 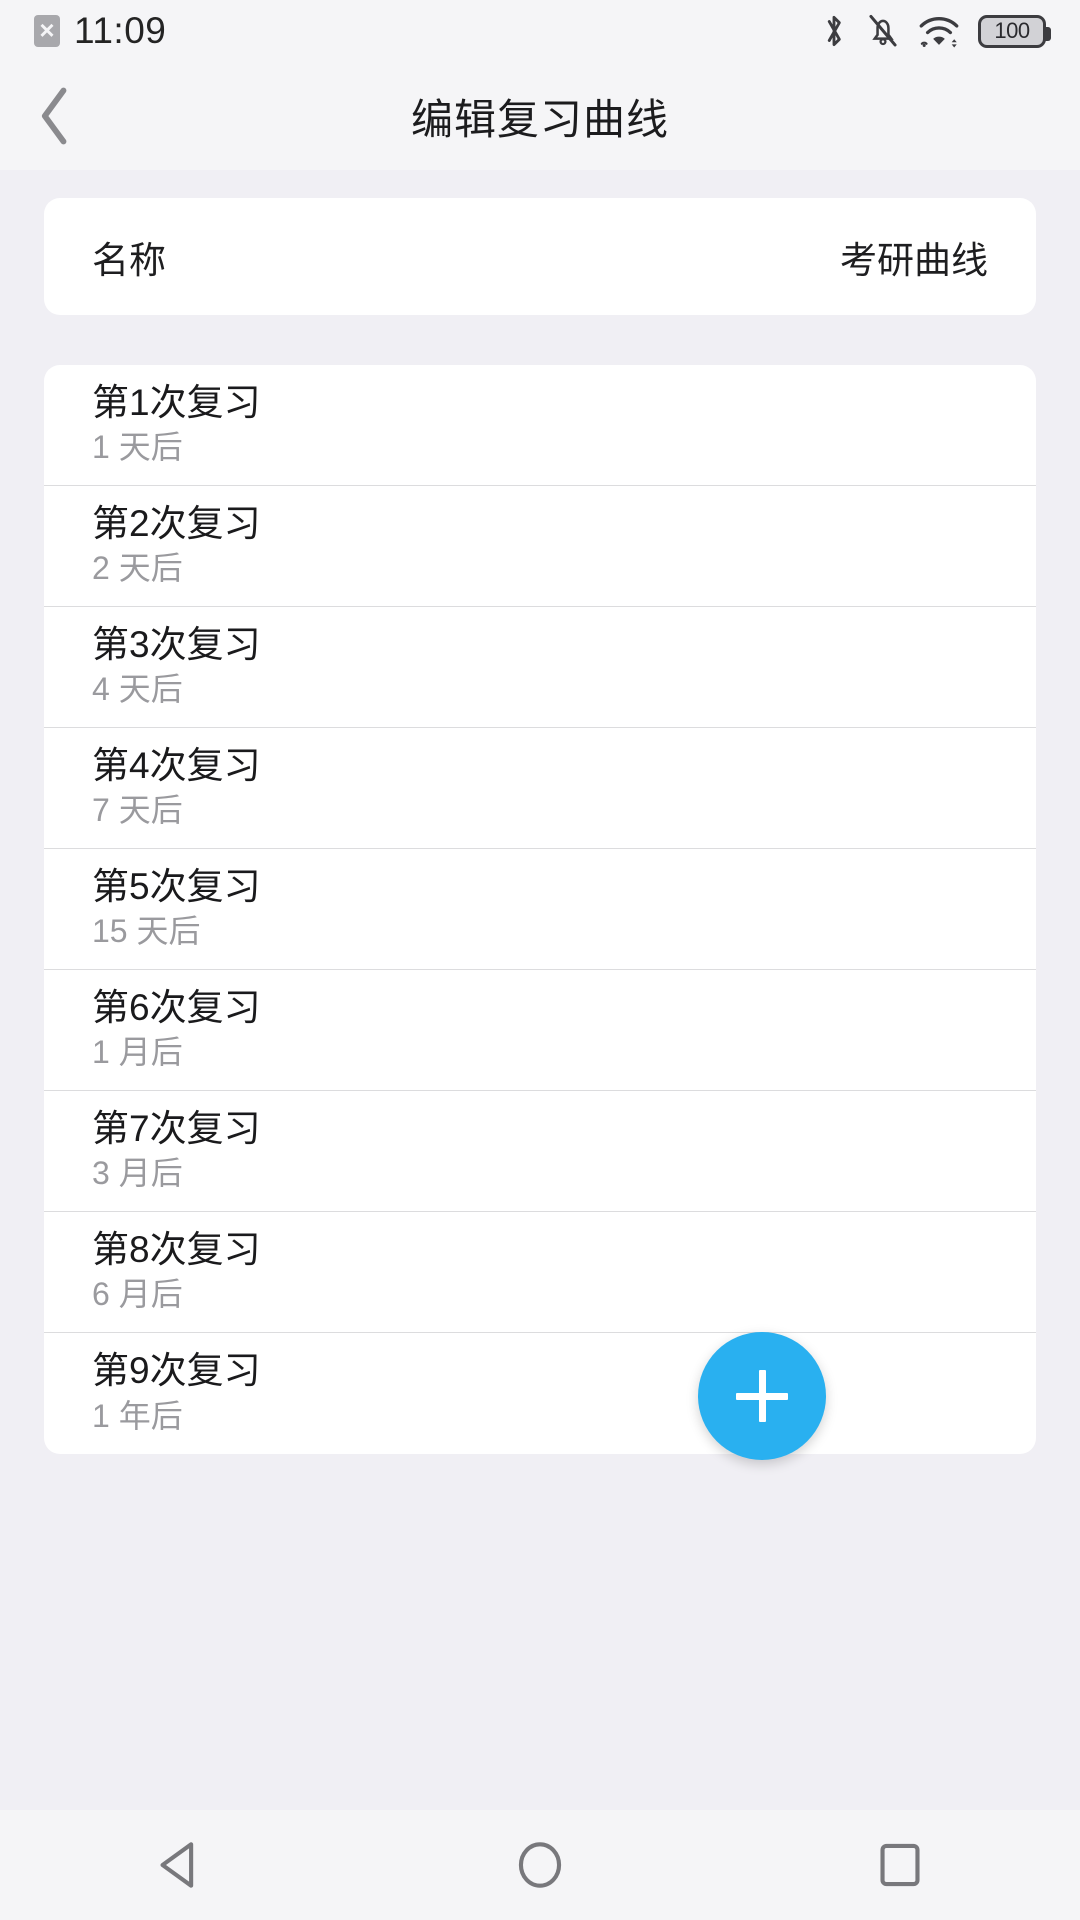 What do you see at coordinates (540, 788) in the screenshot?
I see `review-list-item: 第4次复习 7 天后` at bounding box center [540, 788].